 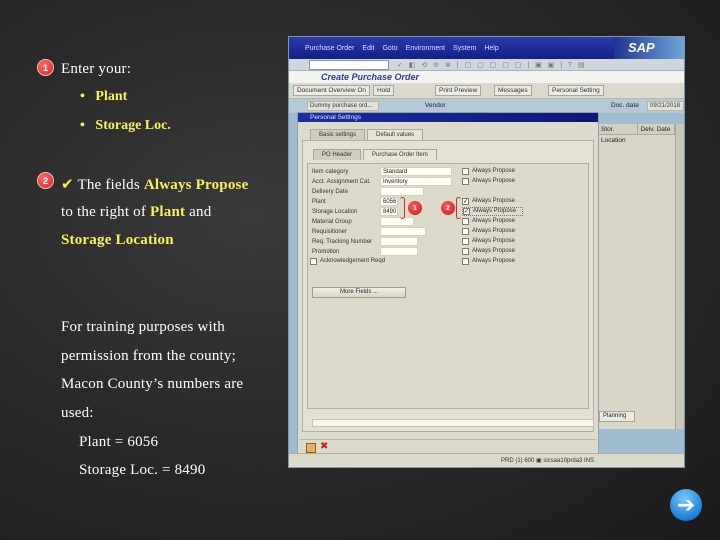 I want to click on always-propose-storage-location: ✓ Always Propose, so click(x=493, y=211).